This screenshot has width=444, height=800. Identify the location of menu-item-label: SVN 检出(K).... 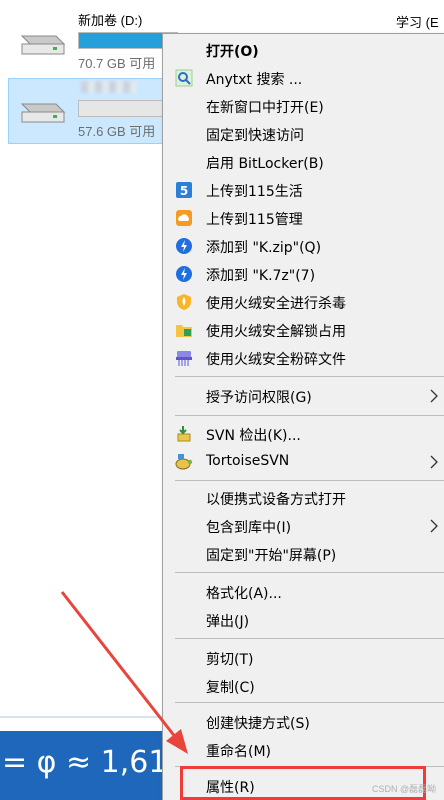
(253, 436).